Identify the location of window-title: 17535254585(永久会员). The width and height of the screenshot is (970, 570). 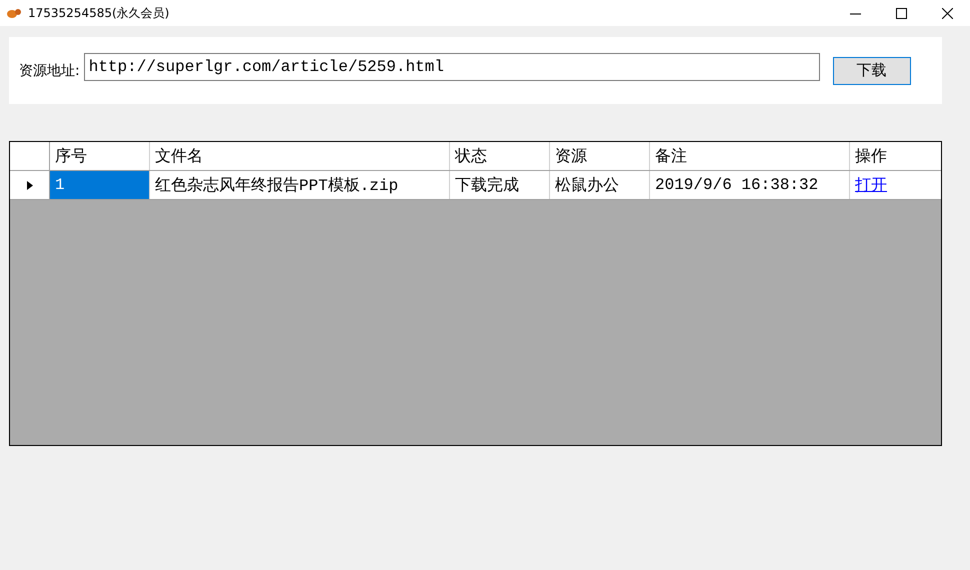
(99, 13).